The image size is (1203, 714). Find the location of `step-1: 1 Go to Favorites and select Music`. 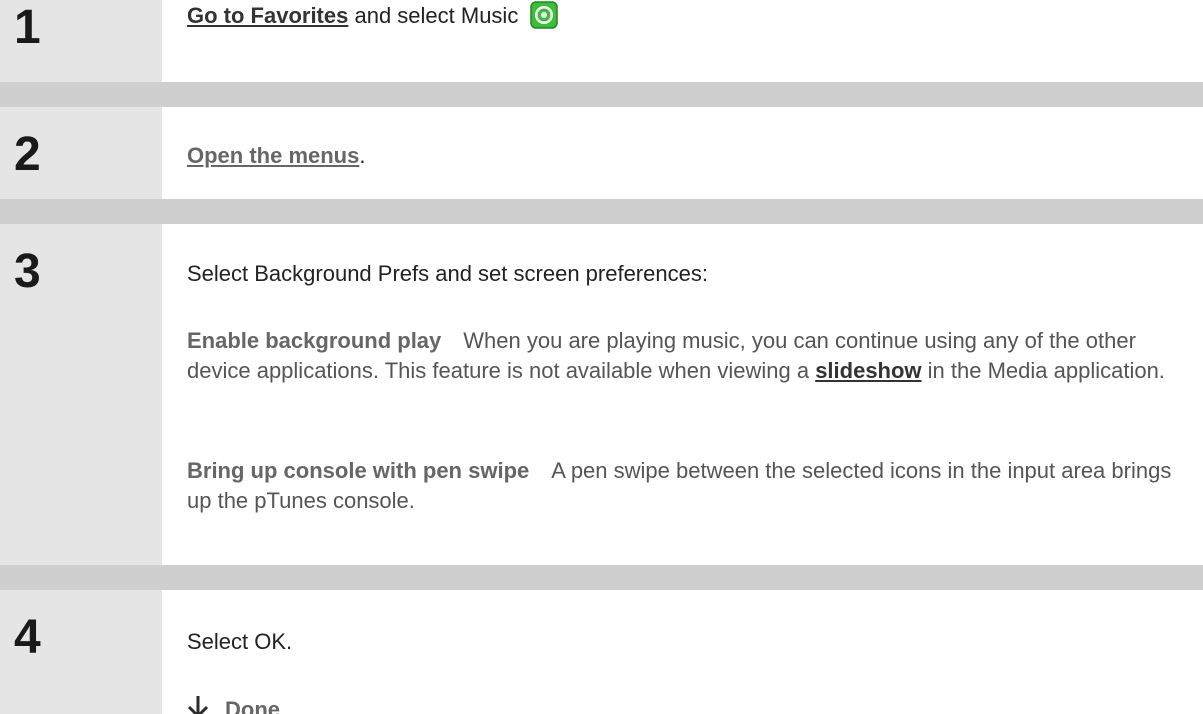

step-1: 1 Go to Favorites and select Music is located at coordinates (601, 41).